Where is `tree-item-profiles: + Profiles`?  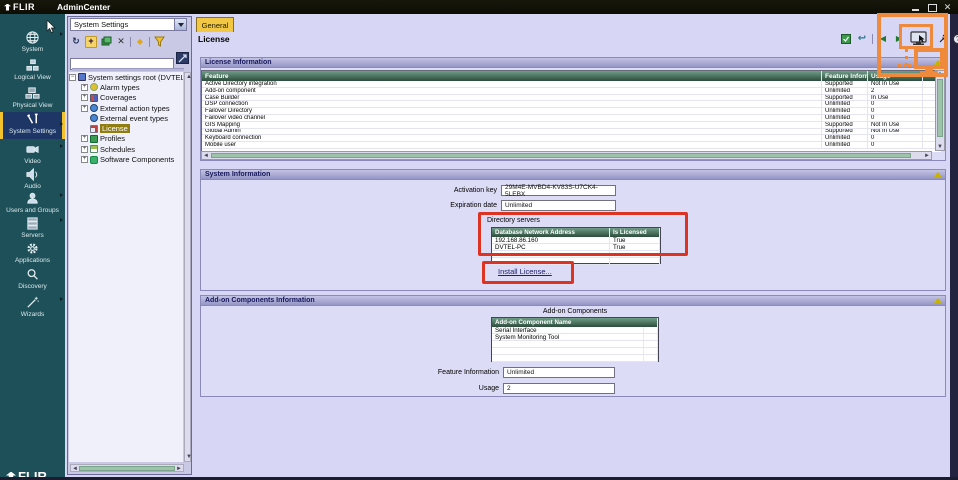 tree-item-profiles: + Profiles is located at coordinates (126, 139).